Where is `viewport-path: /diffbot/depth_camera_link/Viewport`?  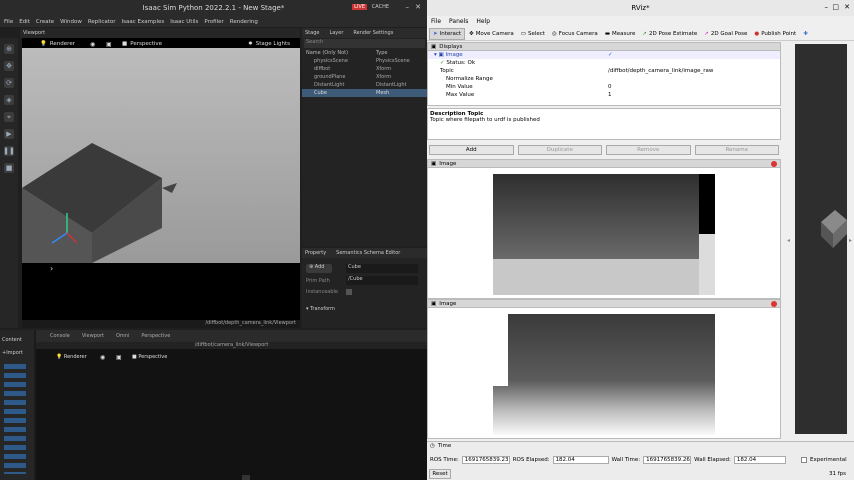 viewport-path: /diffbot/depth_camera_link/Viewport is located at coordinates (161, 324).